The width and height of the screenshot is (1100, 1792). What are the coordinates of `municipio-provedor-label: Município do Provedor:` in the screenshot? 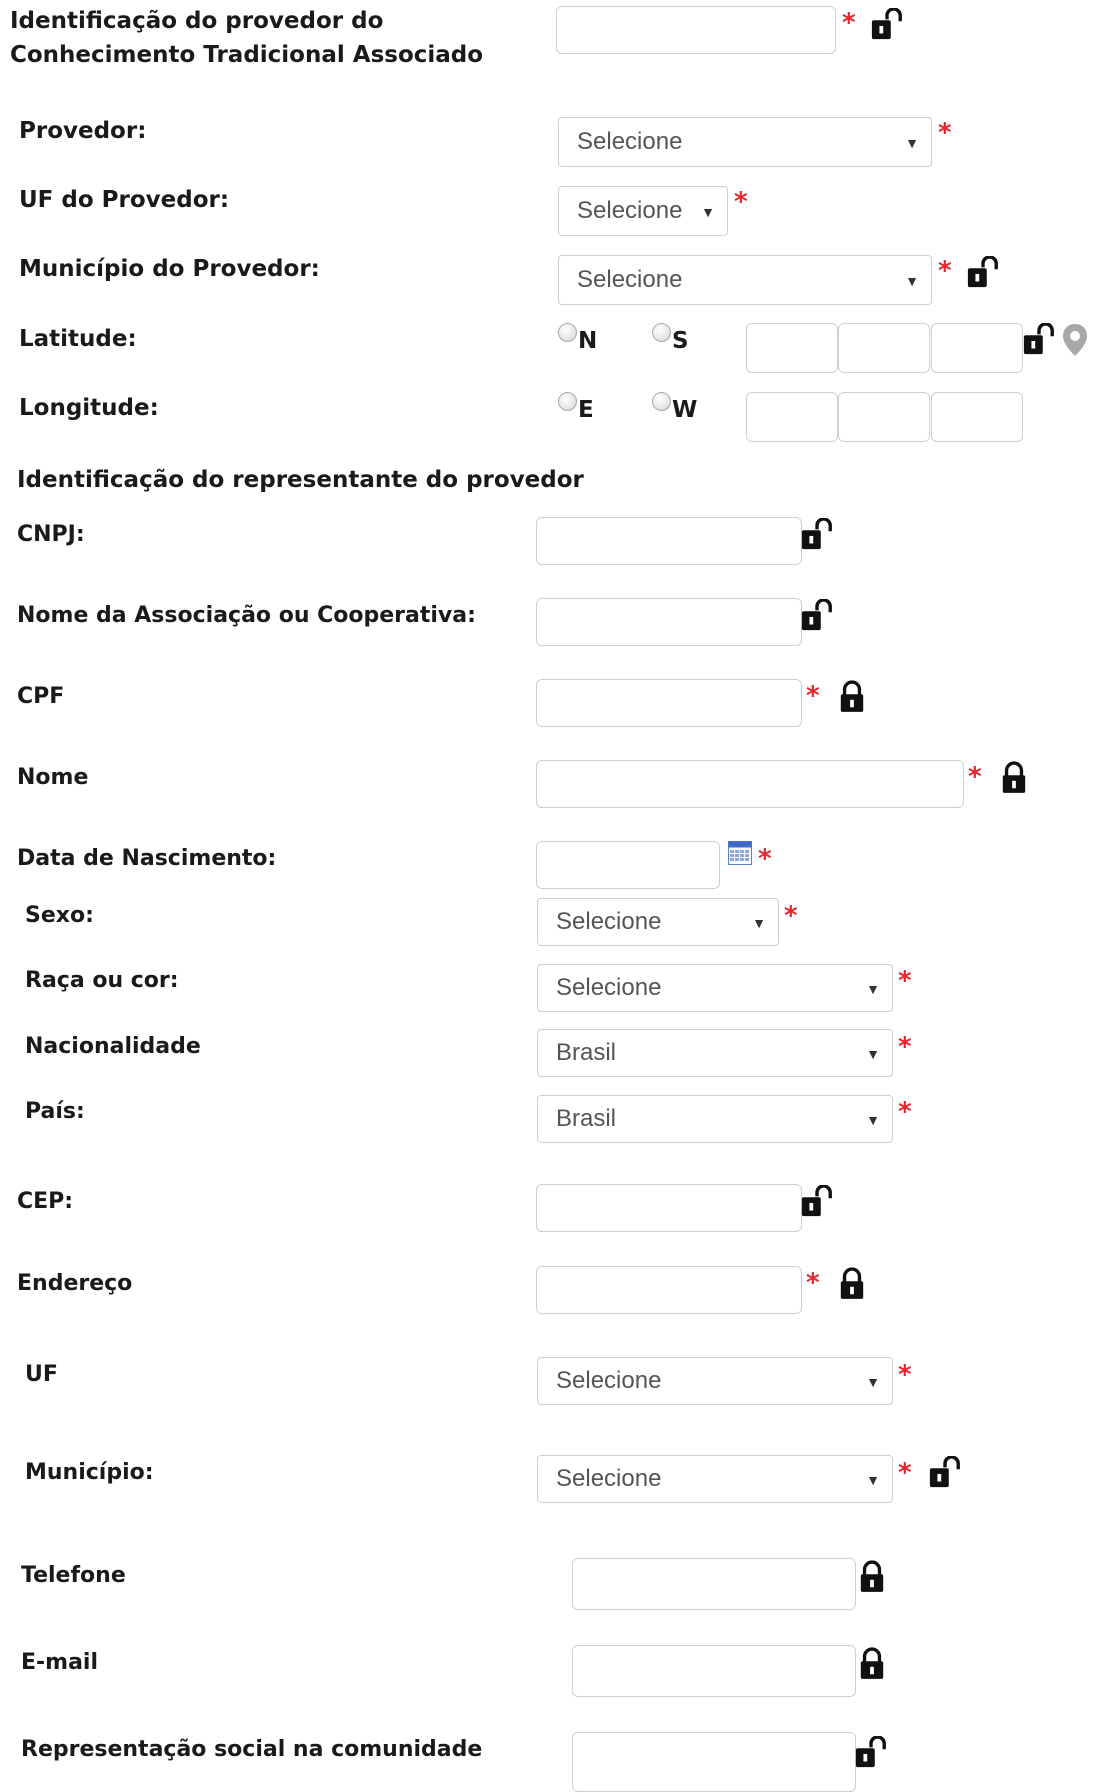 It's located at (169, 269).